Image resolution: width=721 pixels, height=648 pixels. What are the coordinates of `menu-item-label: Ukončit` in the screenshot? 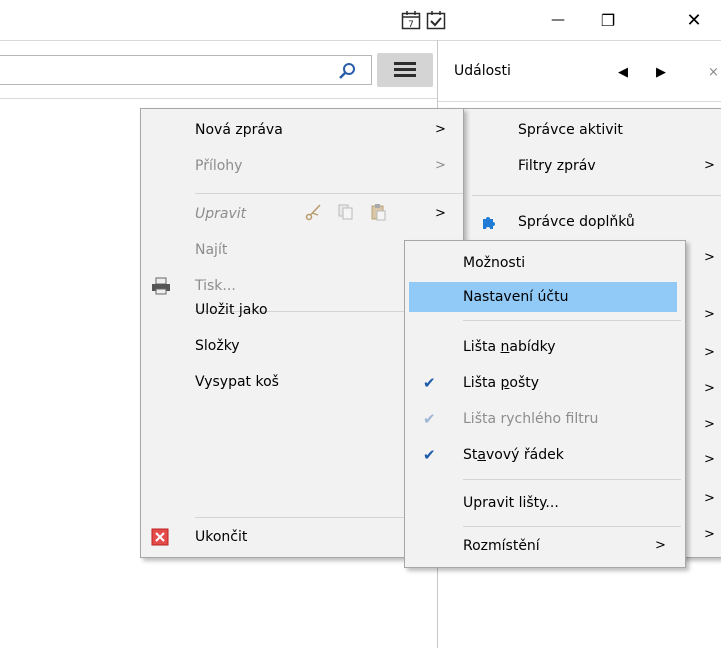 It's located at (221, 537).